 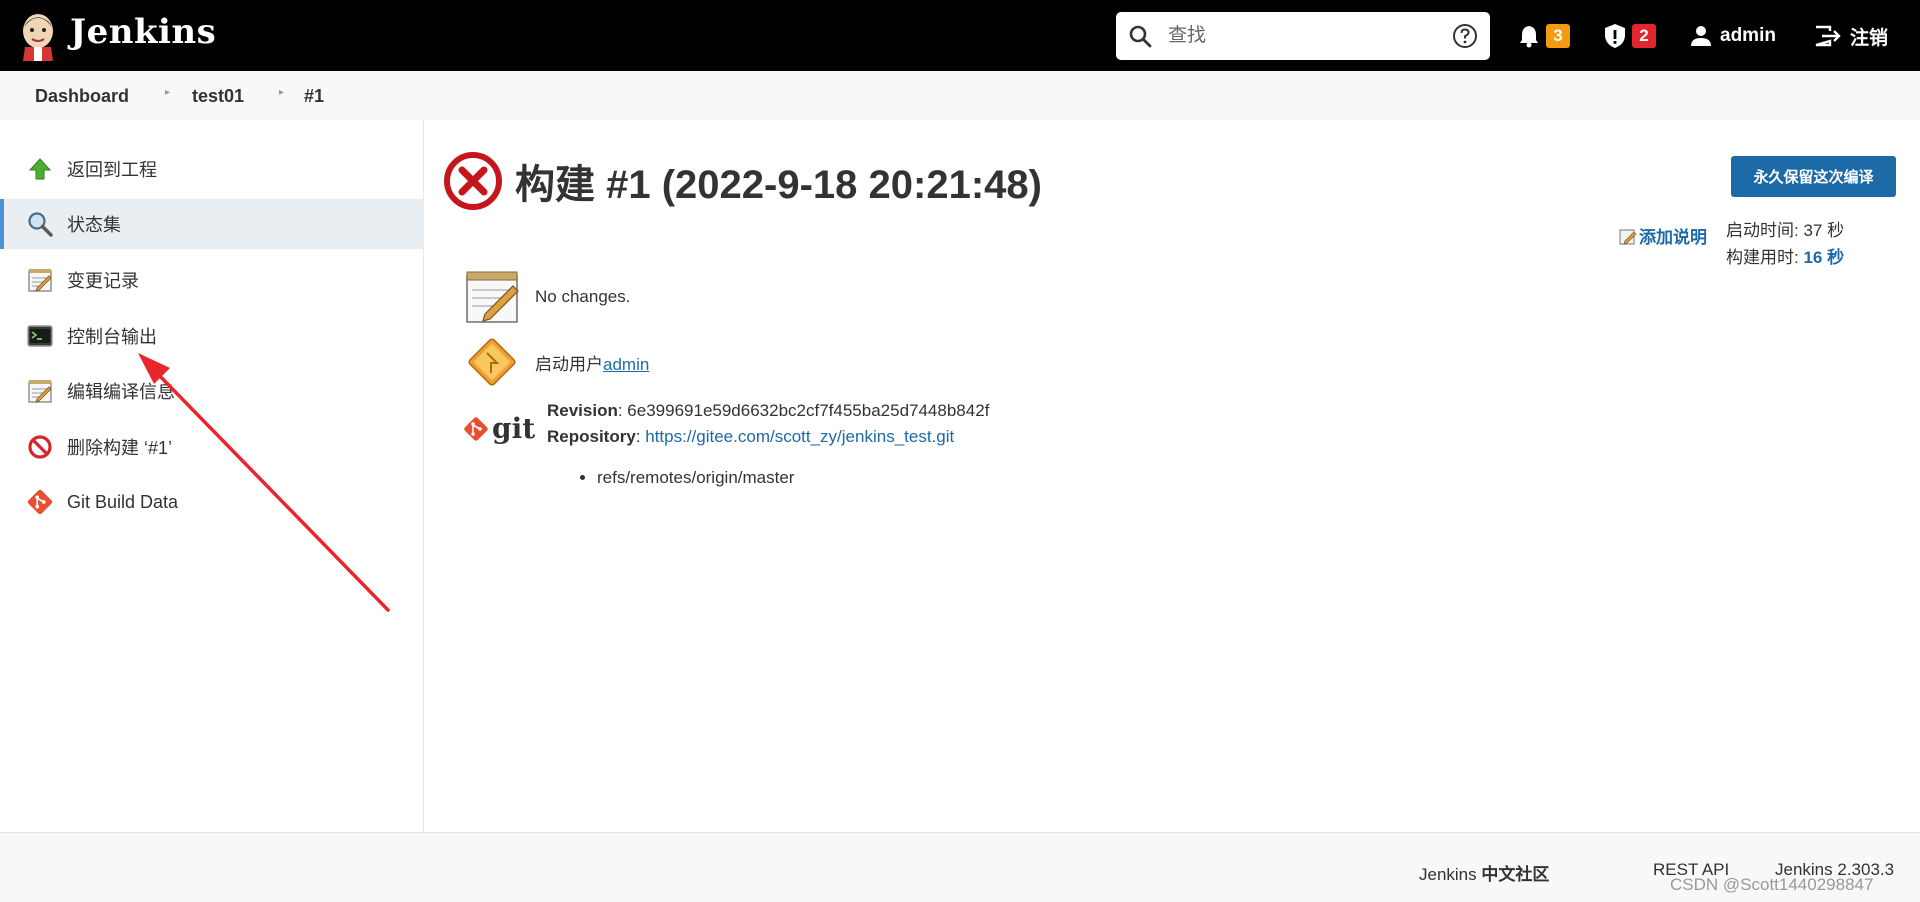 I want to click on top-bar: Jenkins 3 2 admin, so click(x=960, y=35).